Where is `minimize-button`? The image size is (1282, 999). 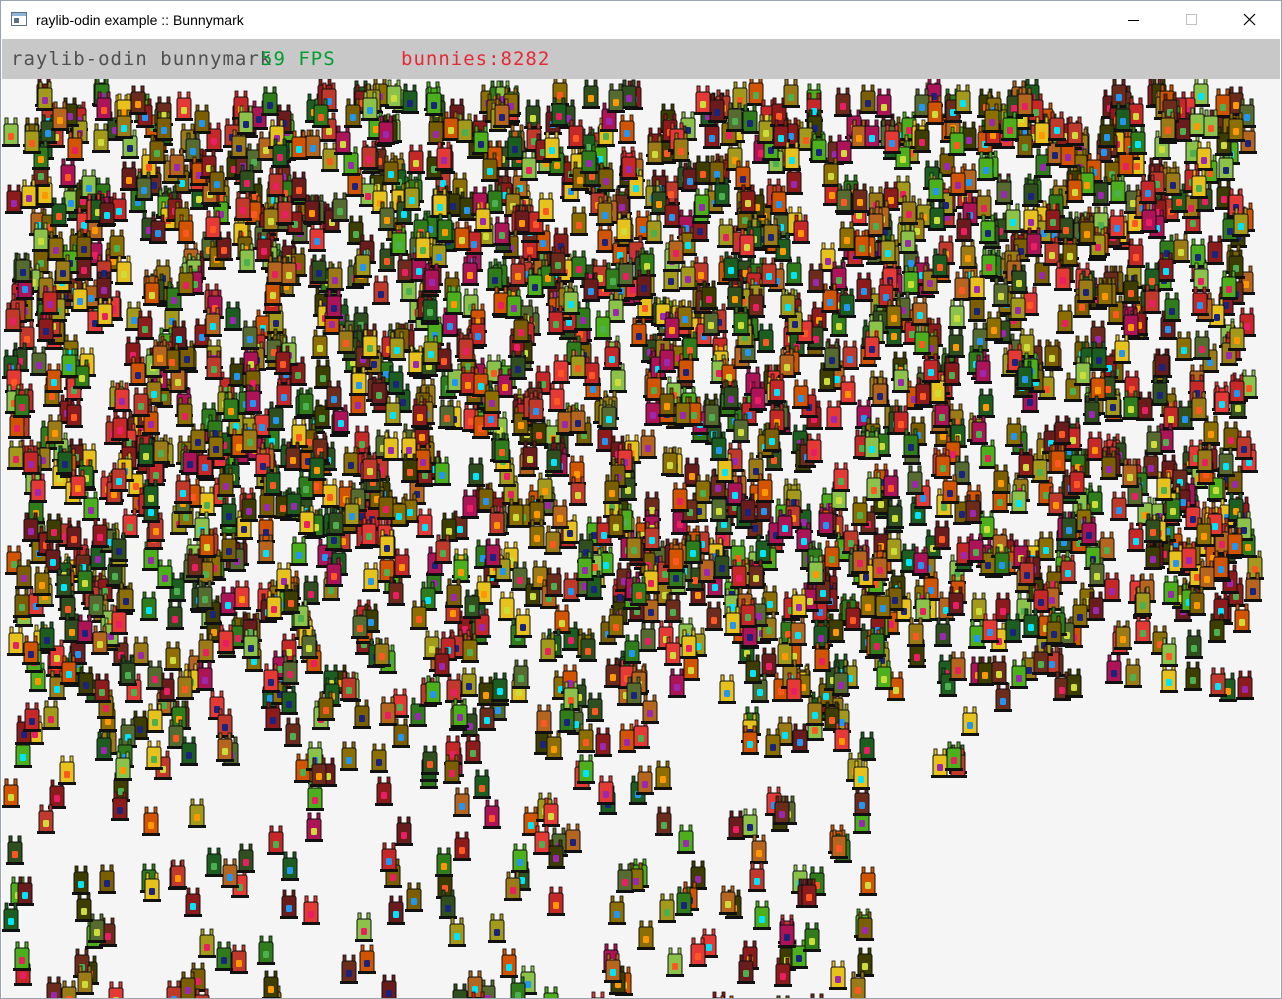
minimize-button is located at coordinates (1134, 20).